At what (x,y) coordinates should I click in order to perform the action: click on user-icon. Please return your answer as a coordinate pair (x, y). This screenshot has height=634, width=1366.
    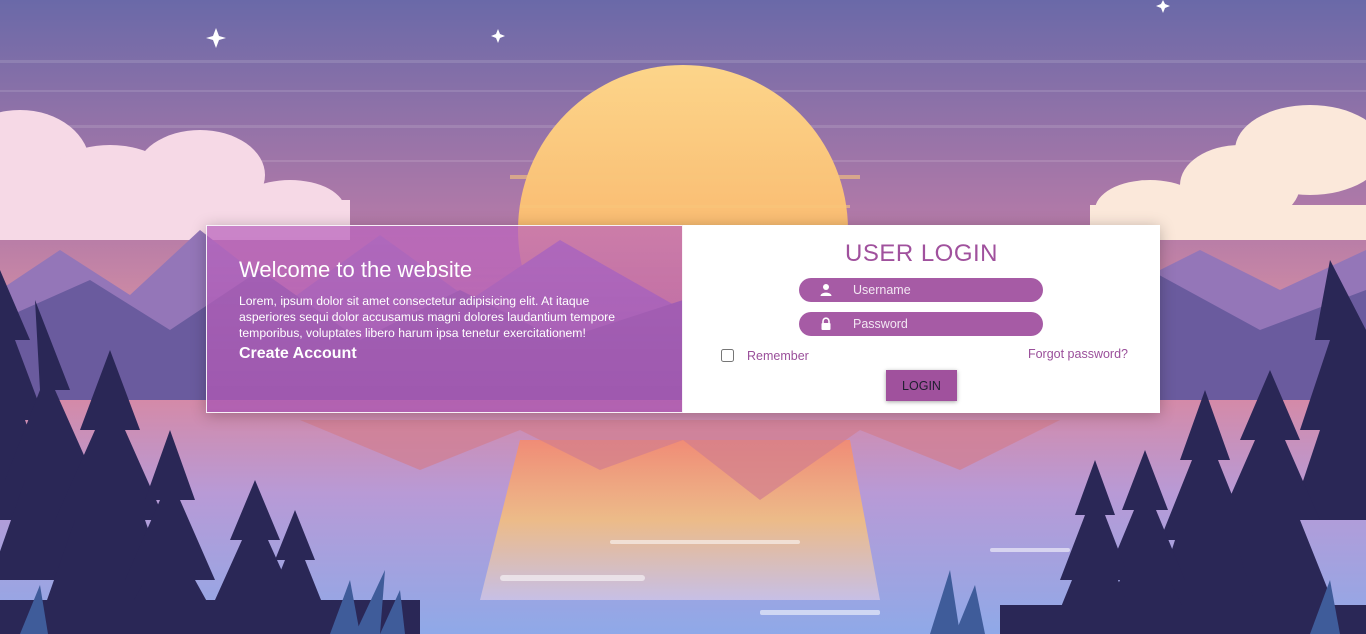
    Looking at the image, I should click on (826, 290).